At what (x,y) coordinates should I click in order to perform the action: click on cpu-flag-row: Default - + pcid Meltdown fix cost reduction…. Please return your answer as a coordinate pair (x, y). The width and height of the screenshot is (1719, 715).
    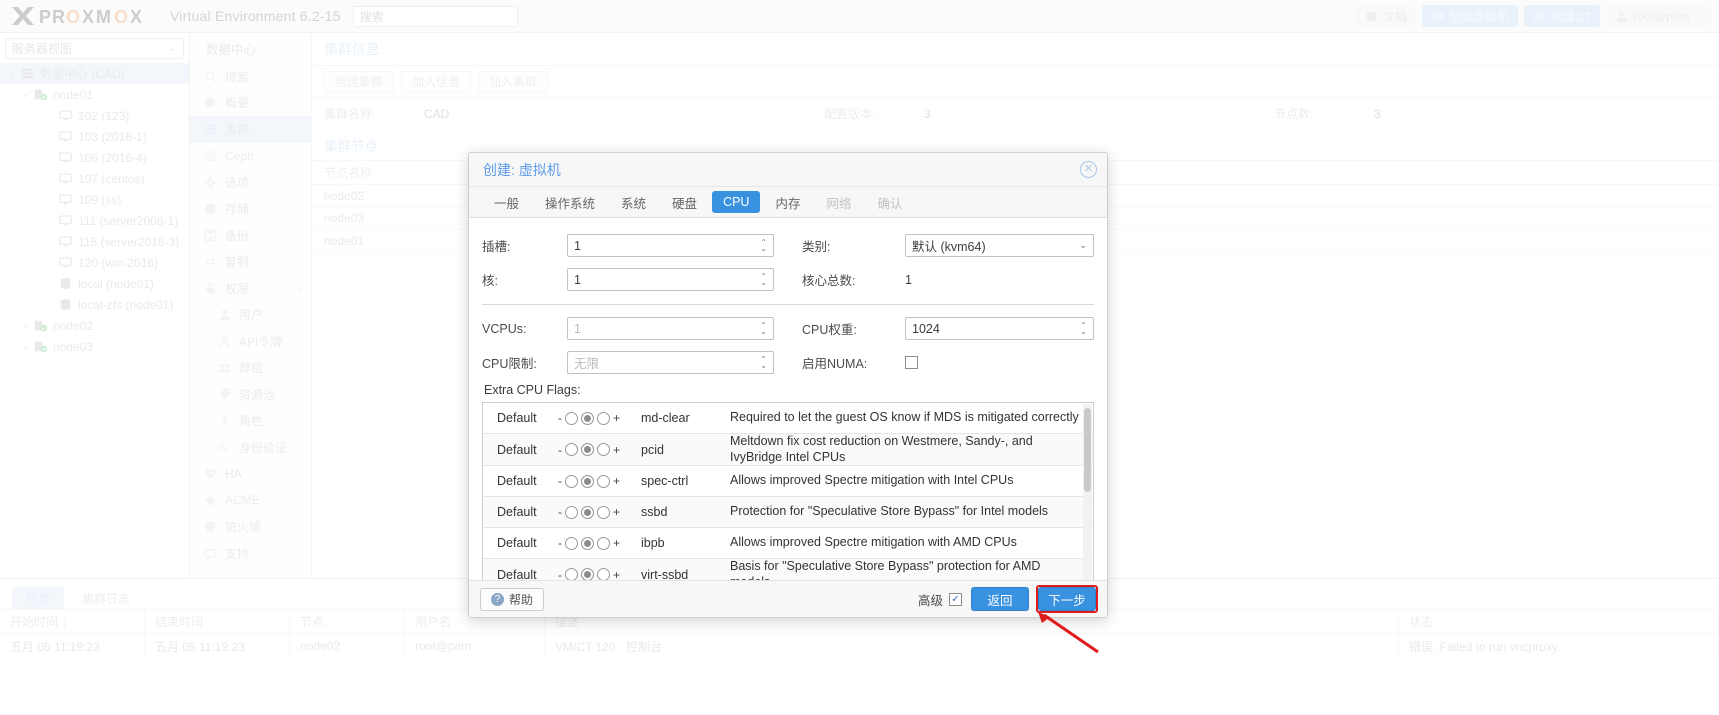
    Looking at the image, I should click on (788, 450).